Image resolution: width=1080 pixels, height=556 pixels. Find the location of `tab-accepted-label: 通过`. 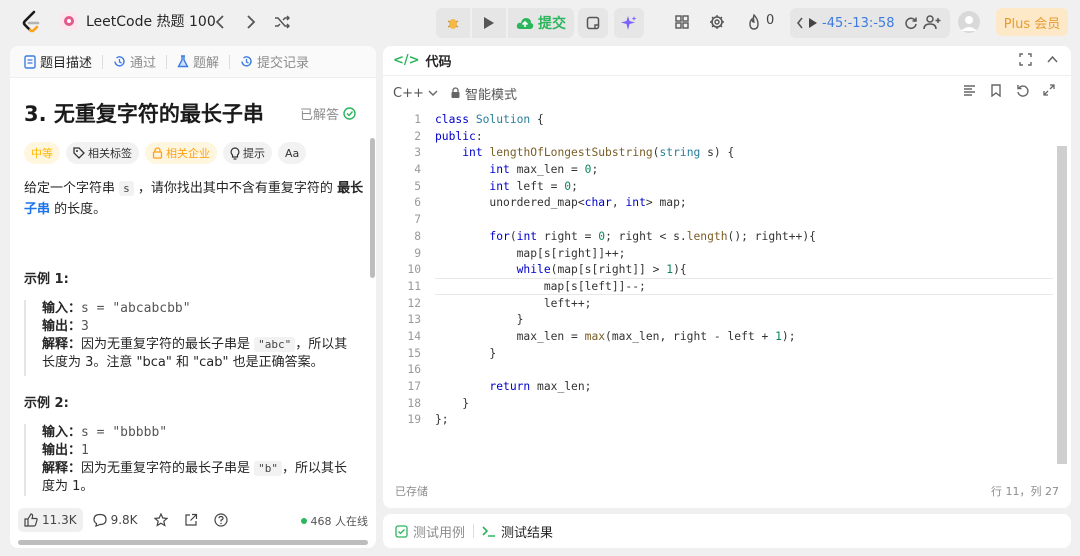

tab-accepted-label: 通过 is located at coordinates (143, 63).